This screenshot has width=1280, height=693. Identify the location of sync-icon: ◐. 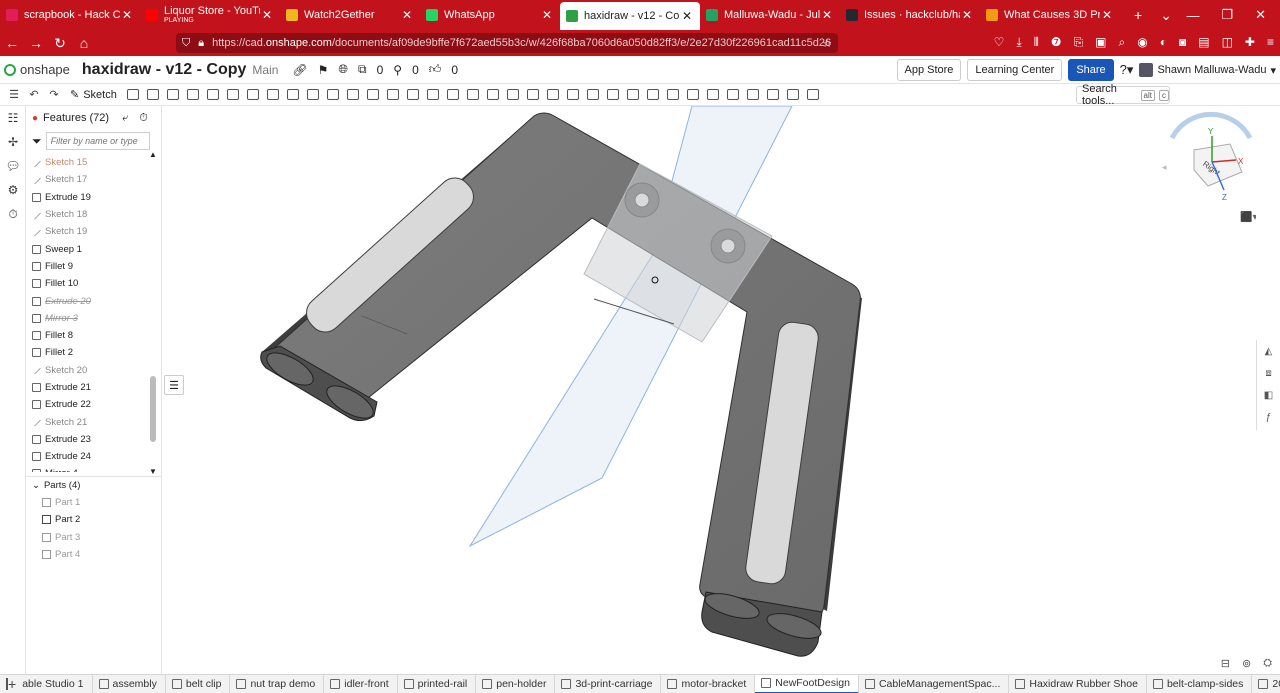
(1163, 42).